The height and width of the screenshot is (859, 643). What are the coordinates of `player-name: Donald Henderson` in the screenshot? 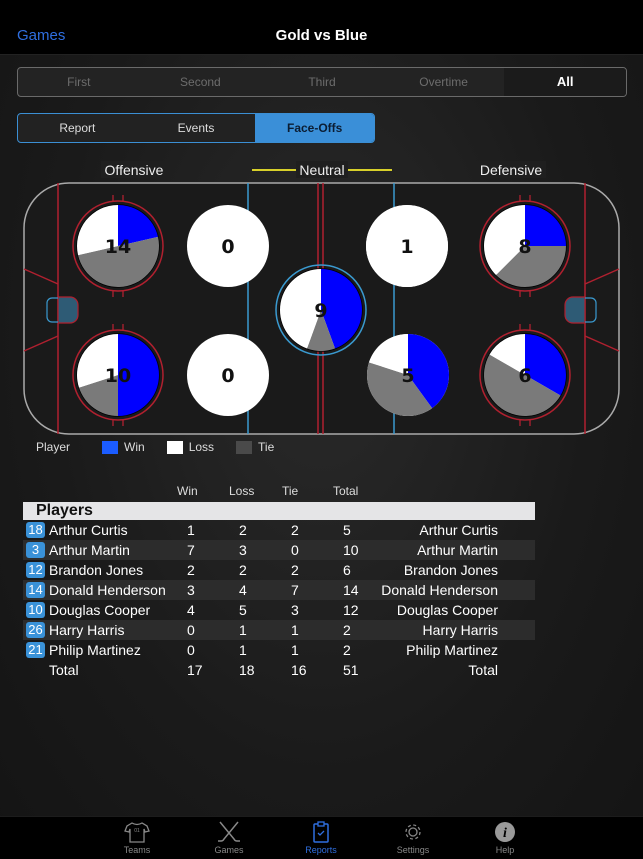 It's located at (107, 590).